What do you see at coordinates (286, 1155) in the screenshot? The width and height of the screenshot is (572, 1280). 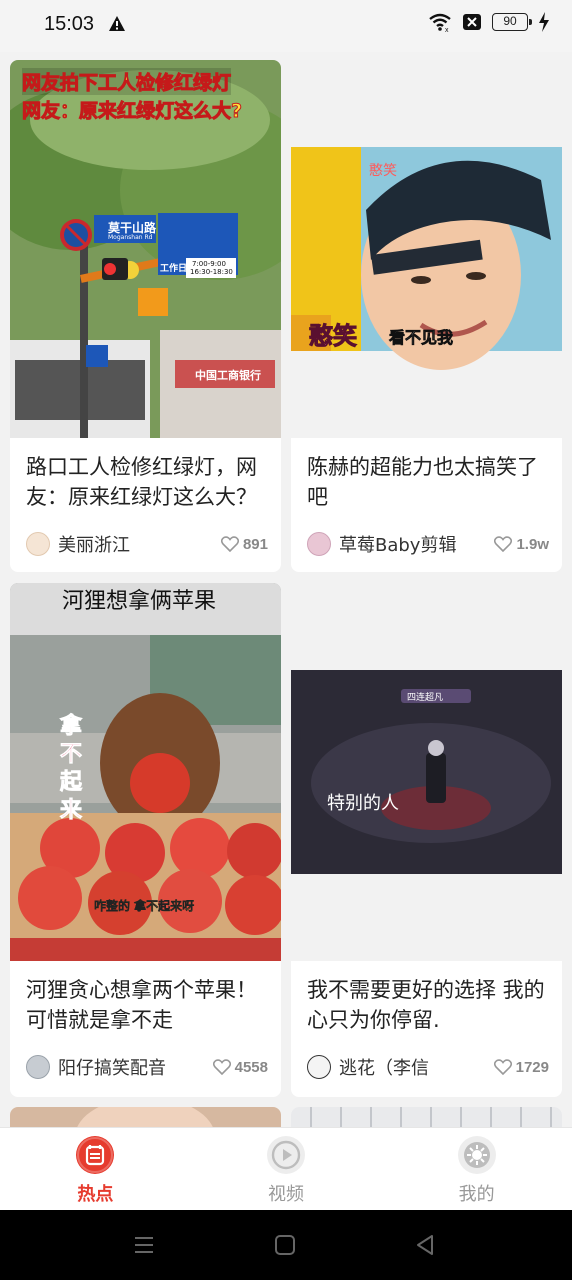 I see `play-icon` at bounding box center [286, 1155].